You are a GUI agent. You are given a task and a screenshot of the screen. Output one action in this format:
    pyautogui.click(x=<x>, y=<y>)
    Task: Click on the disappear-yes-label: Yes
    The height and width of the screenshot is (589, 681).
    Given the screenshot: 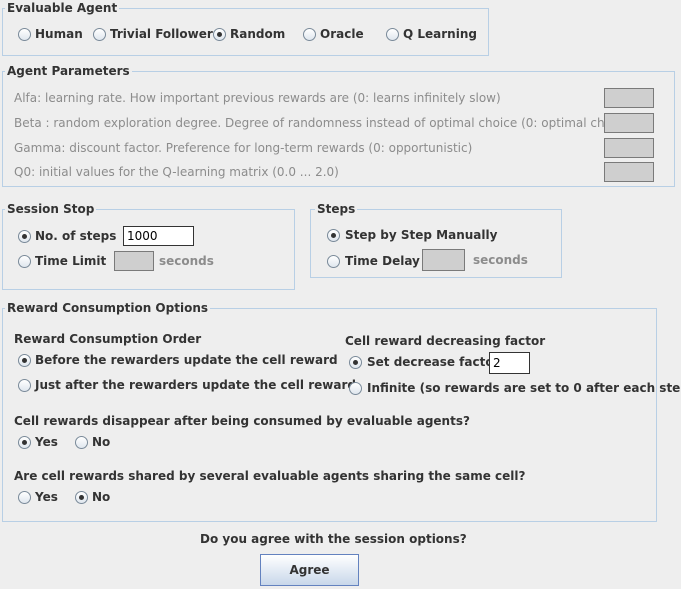 What is the action you would take?
    pyautogui.click(x=46, y=442)
    